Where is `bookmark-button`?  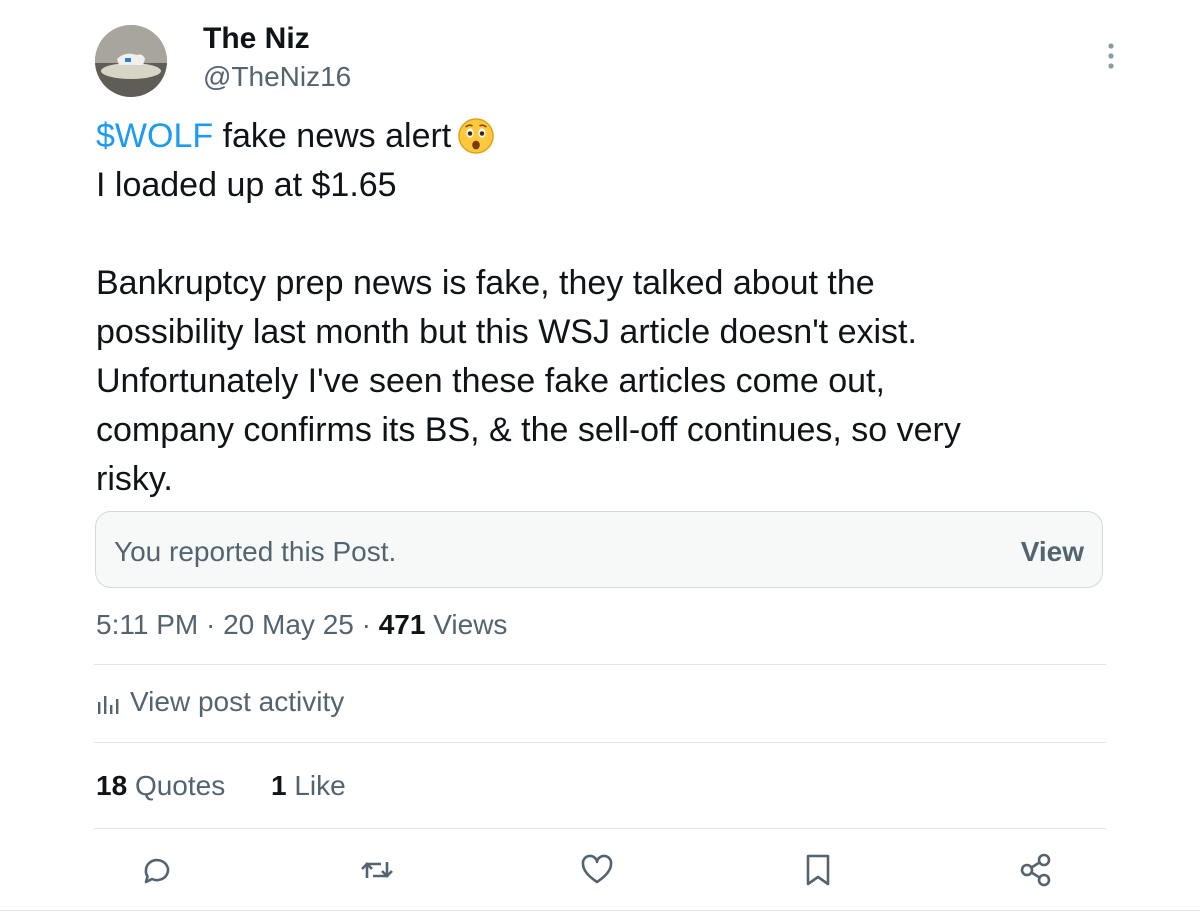
bookmark-button is located at coordinates (818, 870).